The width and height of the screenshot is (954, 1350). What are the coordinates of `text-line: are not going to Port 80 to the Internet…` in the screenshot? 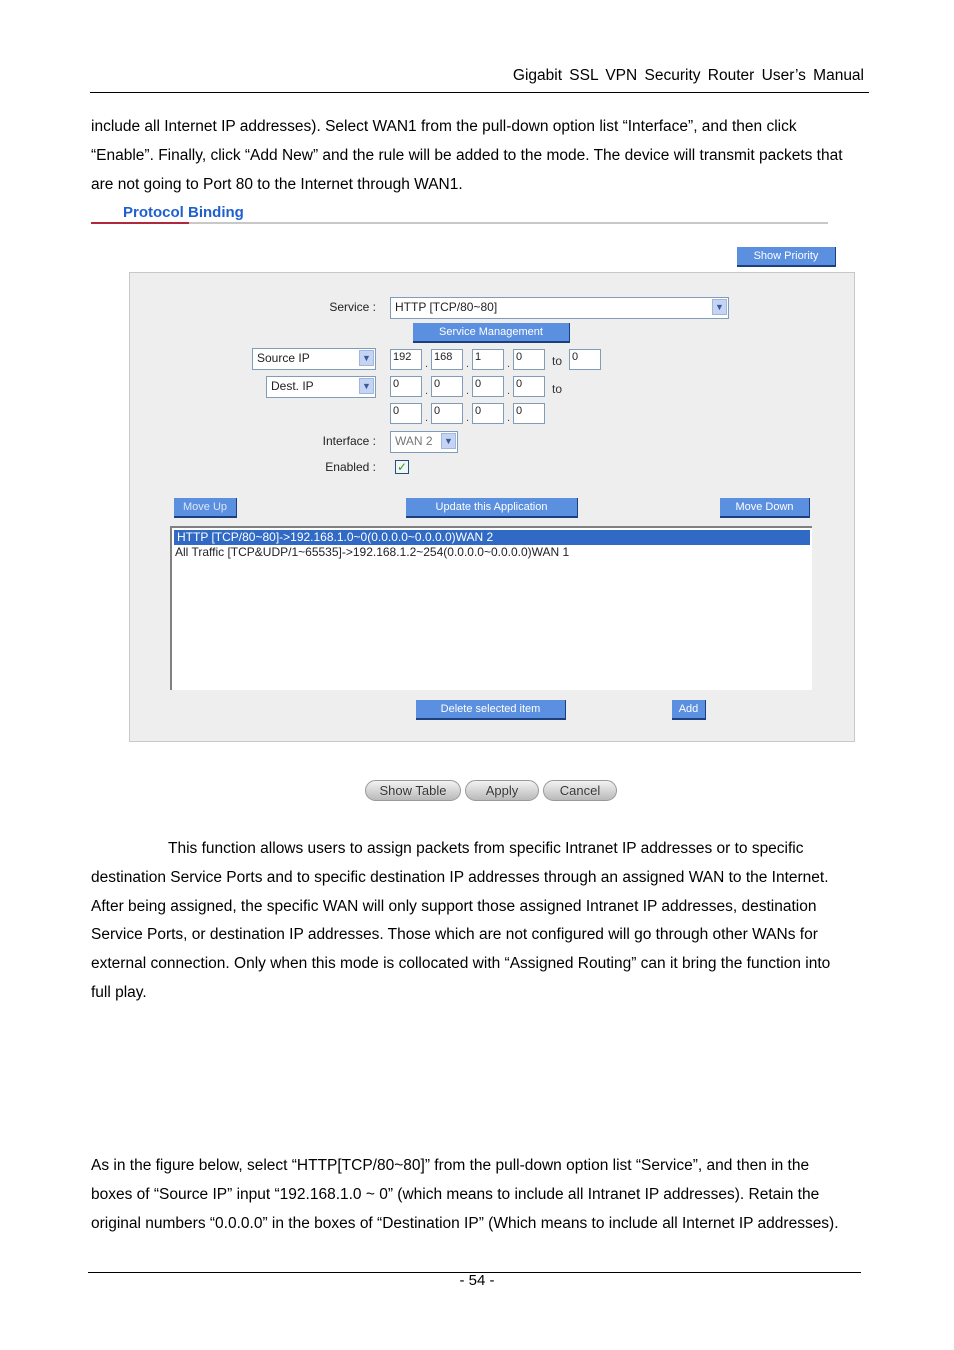 It's located at (277, 184).